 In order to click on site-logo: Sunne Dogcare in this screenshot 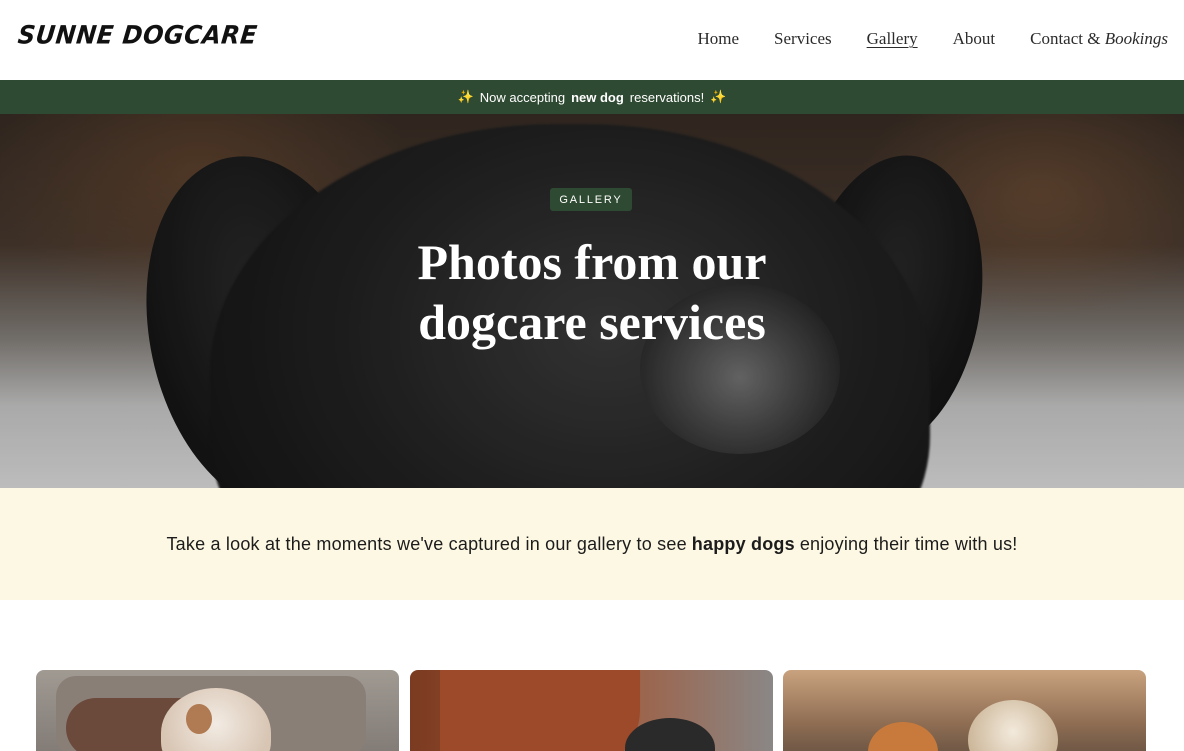, I will do `click(137, 34)`.